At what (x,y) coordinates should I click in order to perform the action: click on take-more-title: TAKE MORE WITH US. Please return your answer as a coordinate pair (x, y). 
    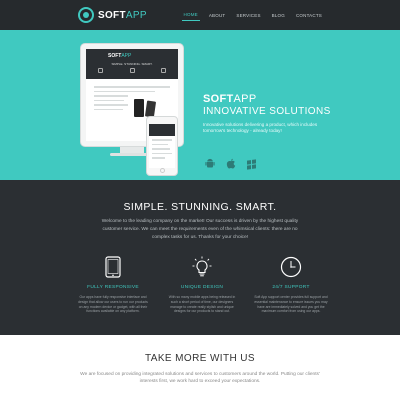
    Looking at the image, I should click on (200, 358).